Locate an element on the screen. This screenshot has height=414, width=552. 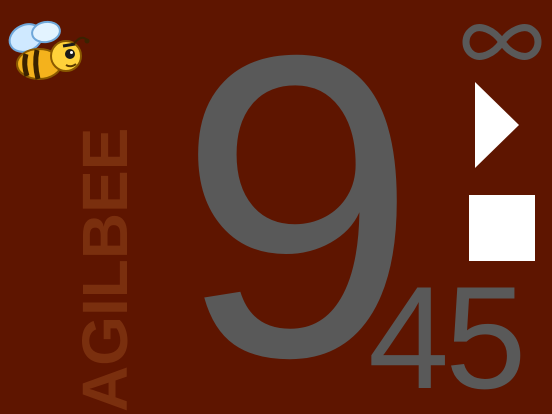
play-icon is located at coordinates (497, 125).